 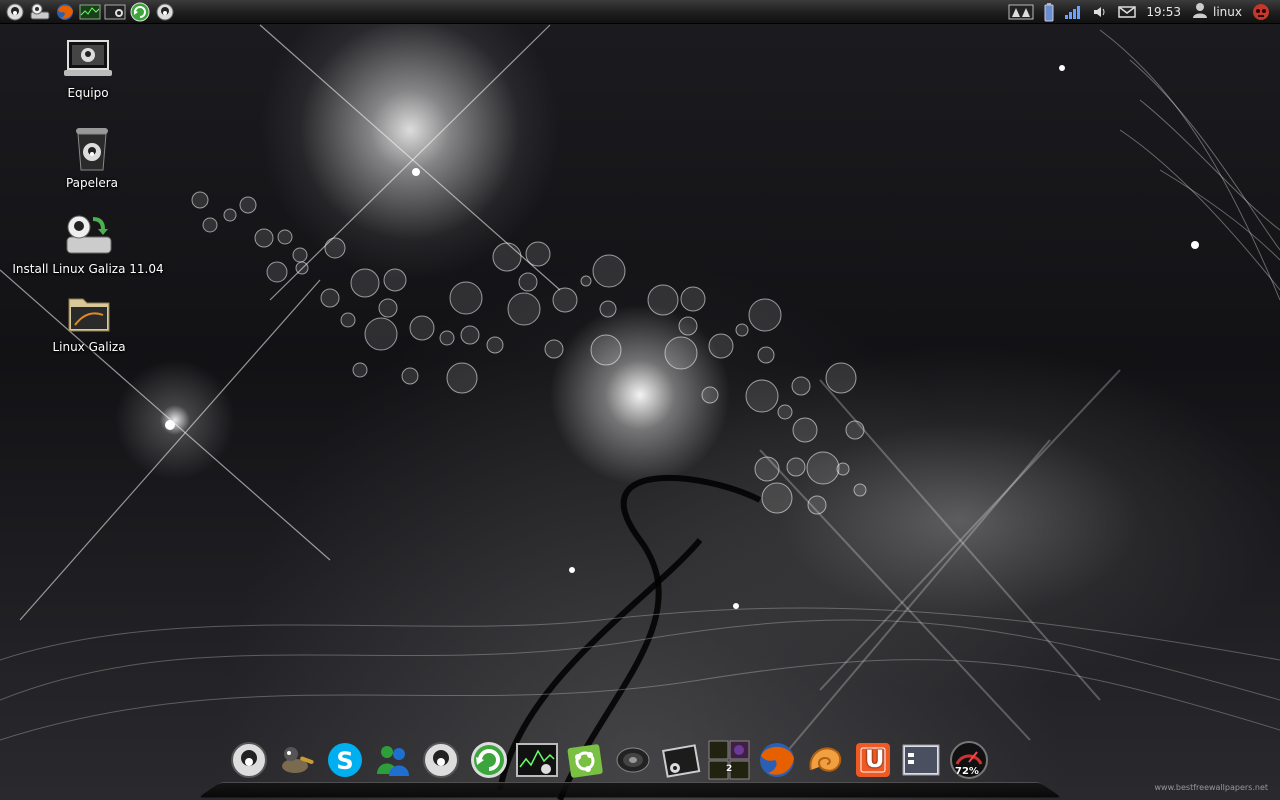 What do you see at coordinates (729, 769) in the screenshot?
I see `workspace-number-badge: 2` at bounding box center [729, 769].